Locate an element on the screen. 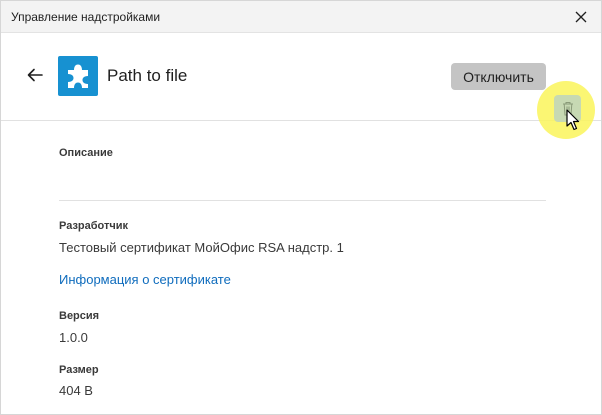  close-button is located at coordinates (581, 17).